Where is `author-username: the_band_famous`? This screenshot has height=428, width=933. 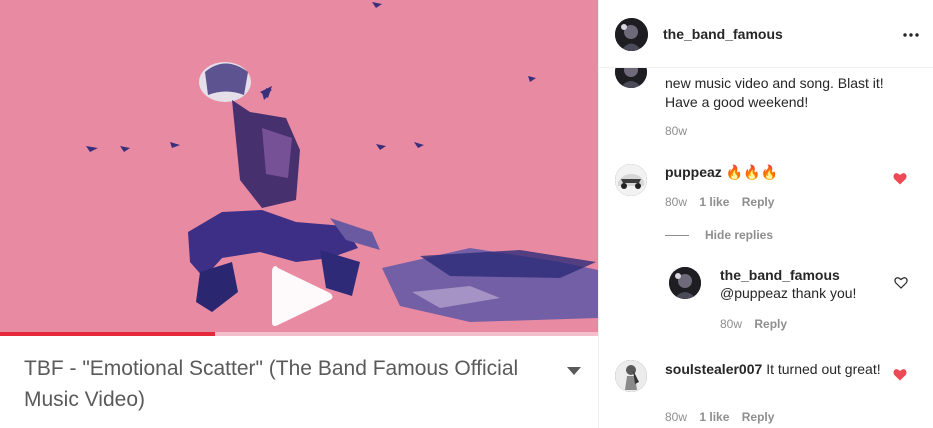 author-username: the_band_famous is located at coordinates (723, 34).